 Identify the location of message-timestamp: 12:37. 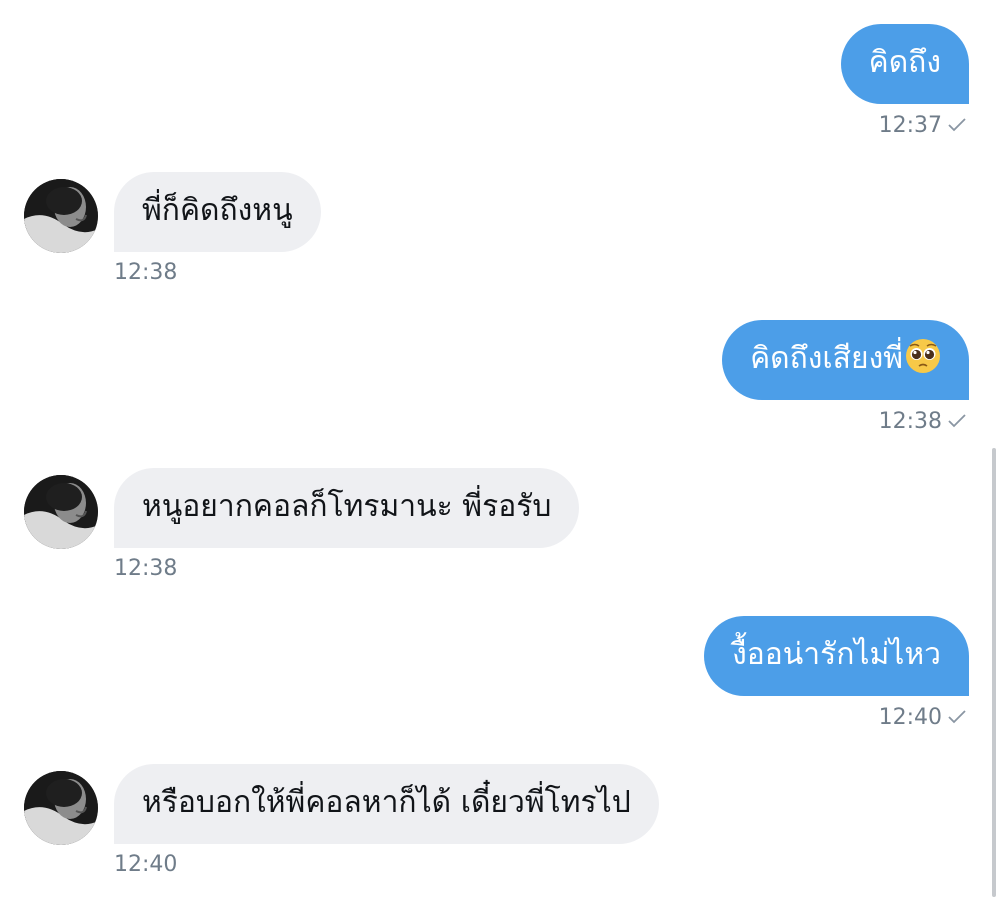
(922, 126).